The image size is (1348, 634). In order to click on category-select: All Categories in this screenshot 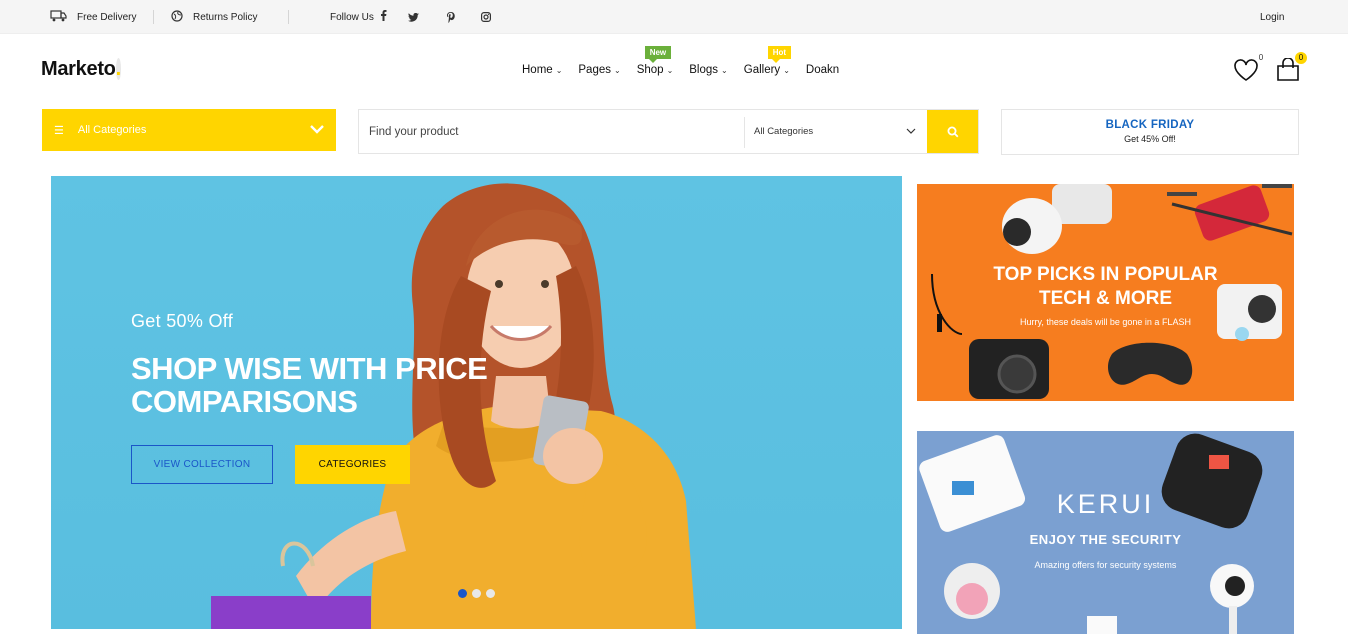, I will do `click(839, 131)`.